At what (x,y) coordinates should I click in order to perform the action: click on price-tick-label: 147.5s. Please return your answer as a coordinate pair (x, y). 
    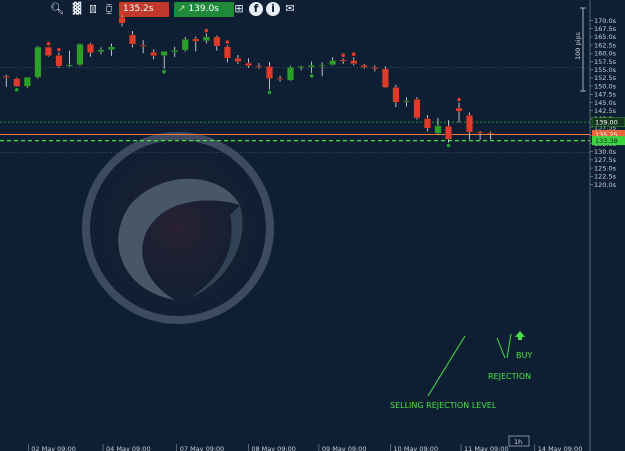
    Looking at the image, I should click on (605, 95).